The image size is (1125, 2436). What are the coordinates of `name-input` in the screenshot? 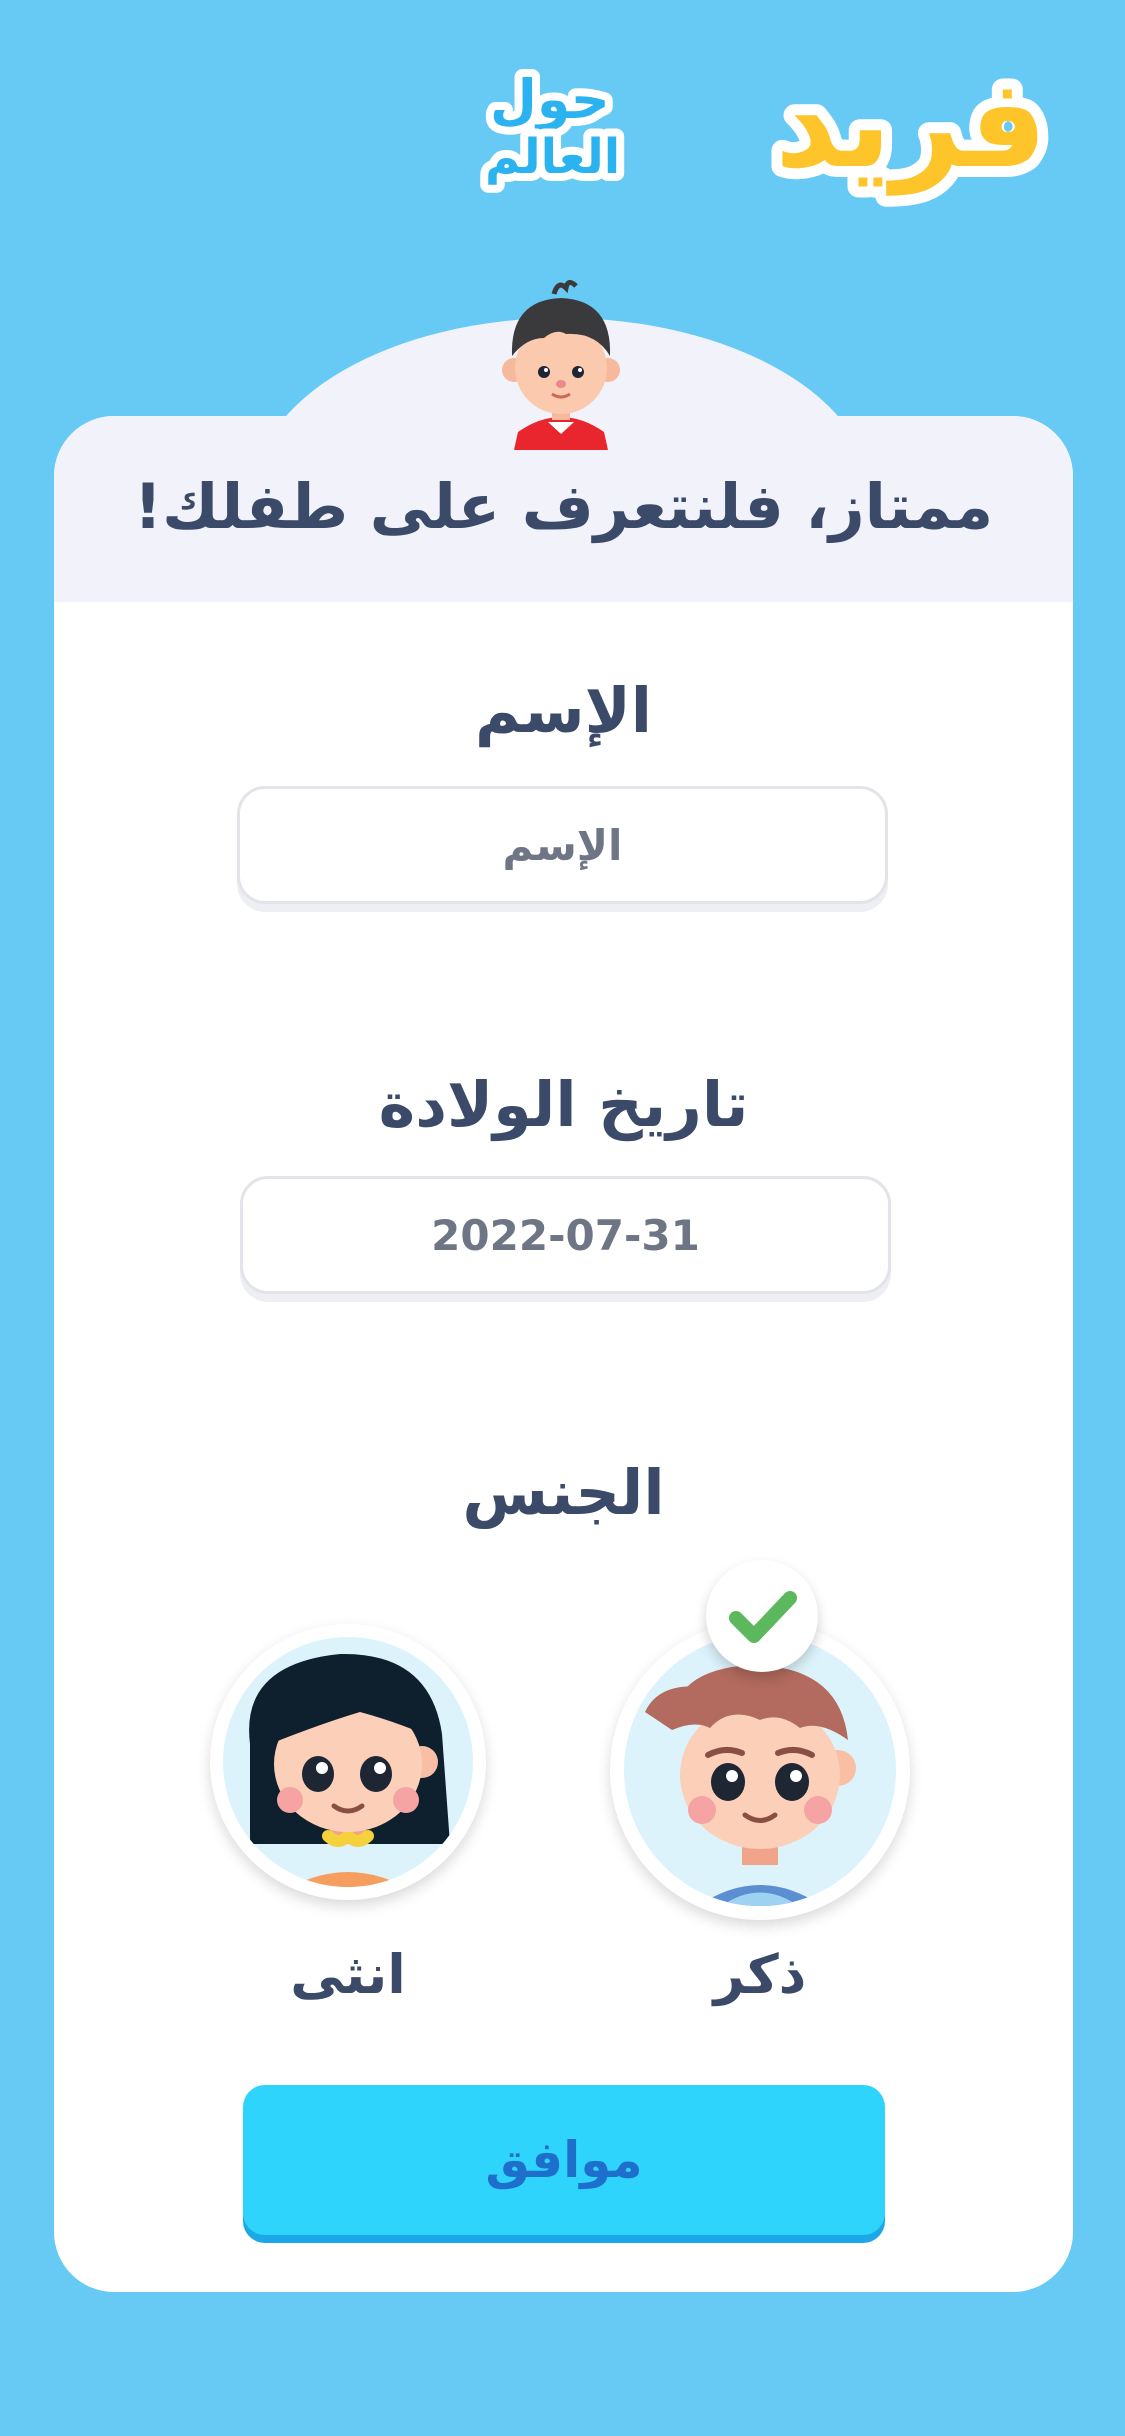 It's located at (562, 845).